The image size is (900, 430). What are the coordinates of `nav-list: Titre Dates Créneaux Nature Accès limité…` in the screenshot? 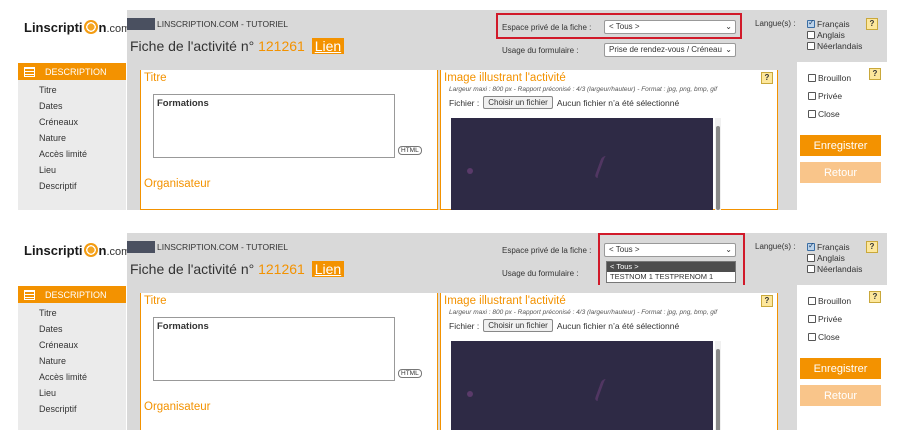 It's located at (72, 145).